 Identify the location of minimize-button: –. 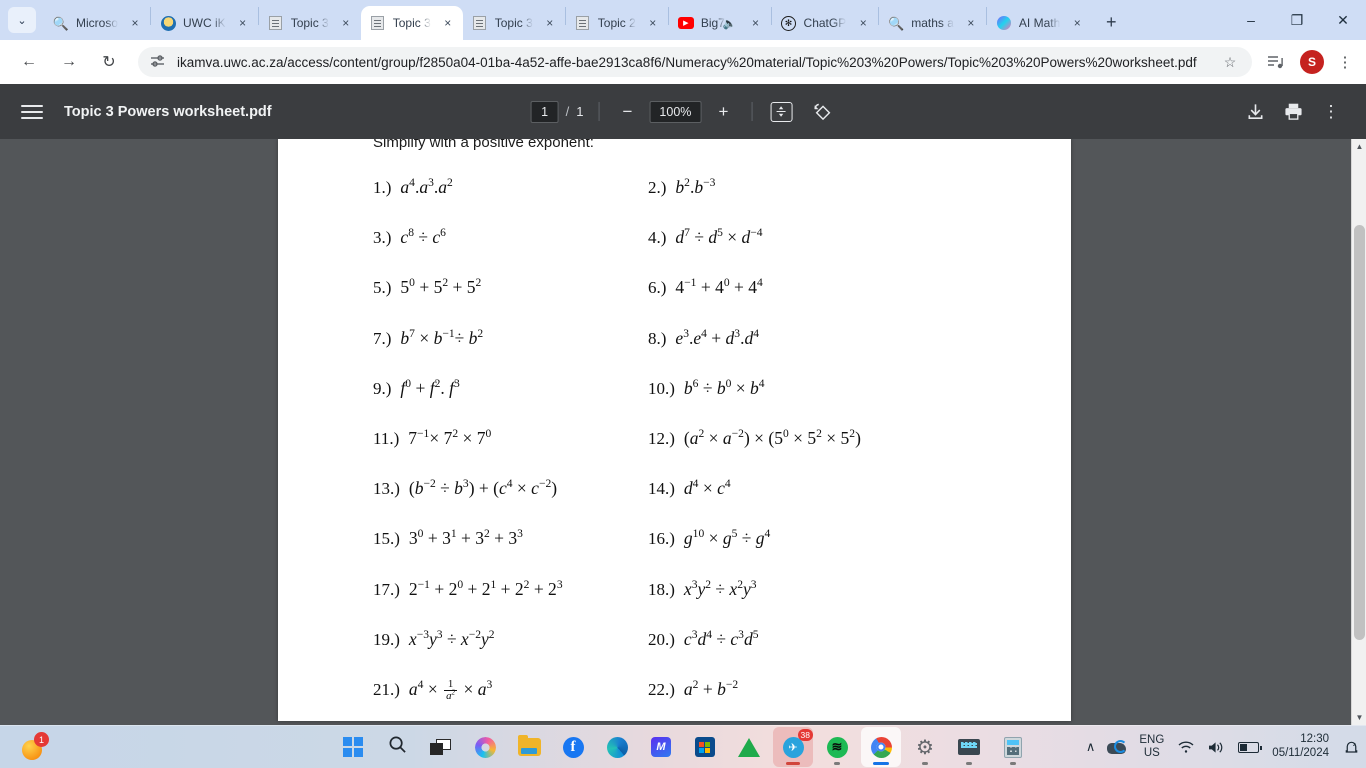
(1251, 20).